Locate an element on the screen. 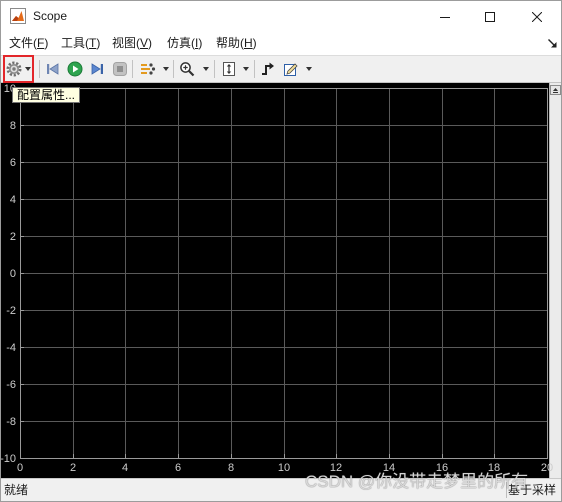 The image size is (562, 502). y-tick-label: 6 is located at coordinates (13, 163).